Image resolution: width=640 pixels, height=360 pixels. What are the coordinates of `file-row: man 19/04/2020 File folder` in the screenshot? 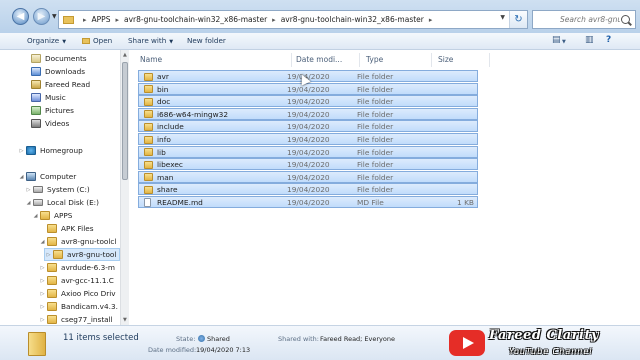 It's located at (308, 176).